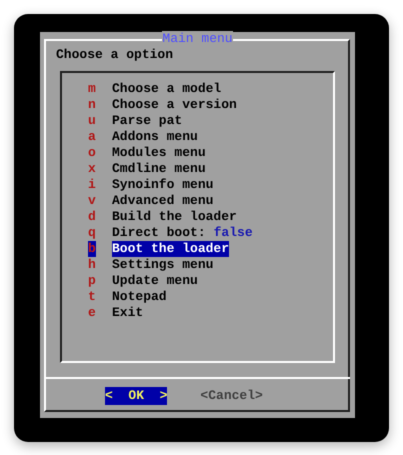 The width and height of the screenshot is (403, 455). What do you see at coordinates (92, 297) in the screenshot?
I see `hotkey-letter: t` at bounding box center [92, 297].